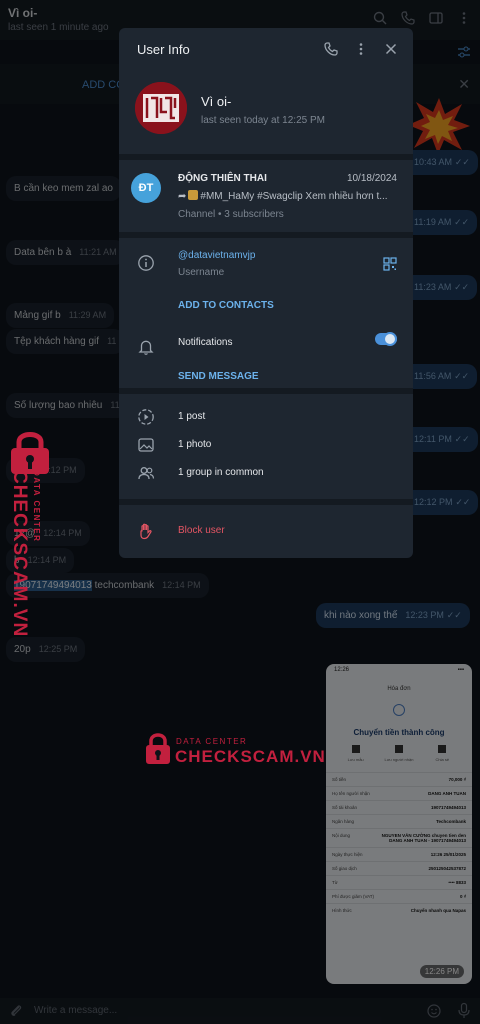  Describe the element at coordinates (266, 446) in the screenshot. I see `shared-media-section: 1 post 1 photo 1 group in common` at that location.